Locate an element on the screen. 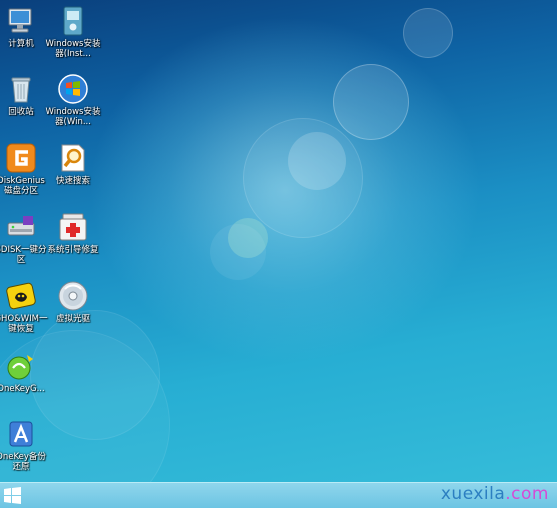  desktop-icon-sdisk: SDISK一键分区 is located at coordinates (24, 238).